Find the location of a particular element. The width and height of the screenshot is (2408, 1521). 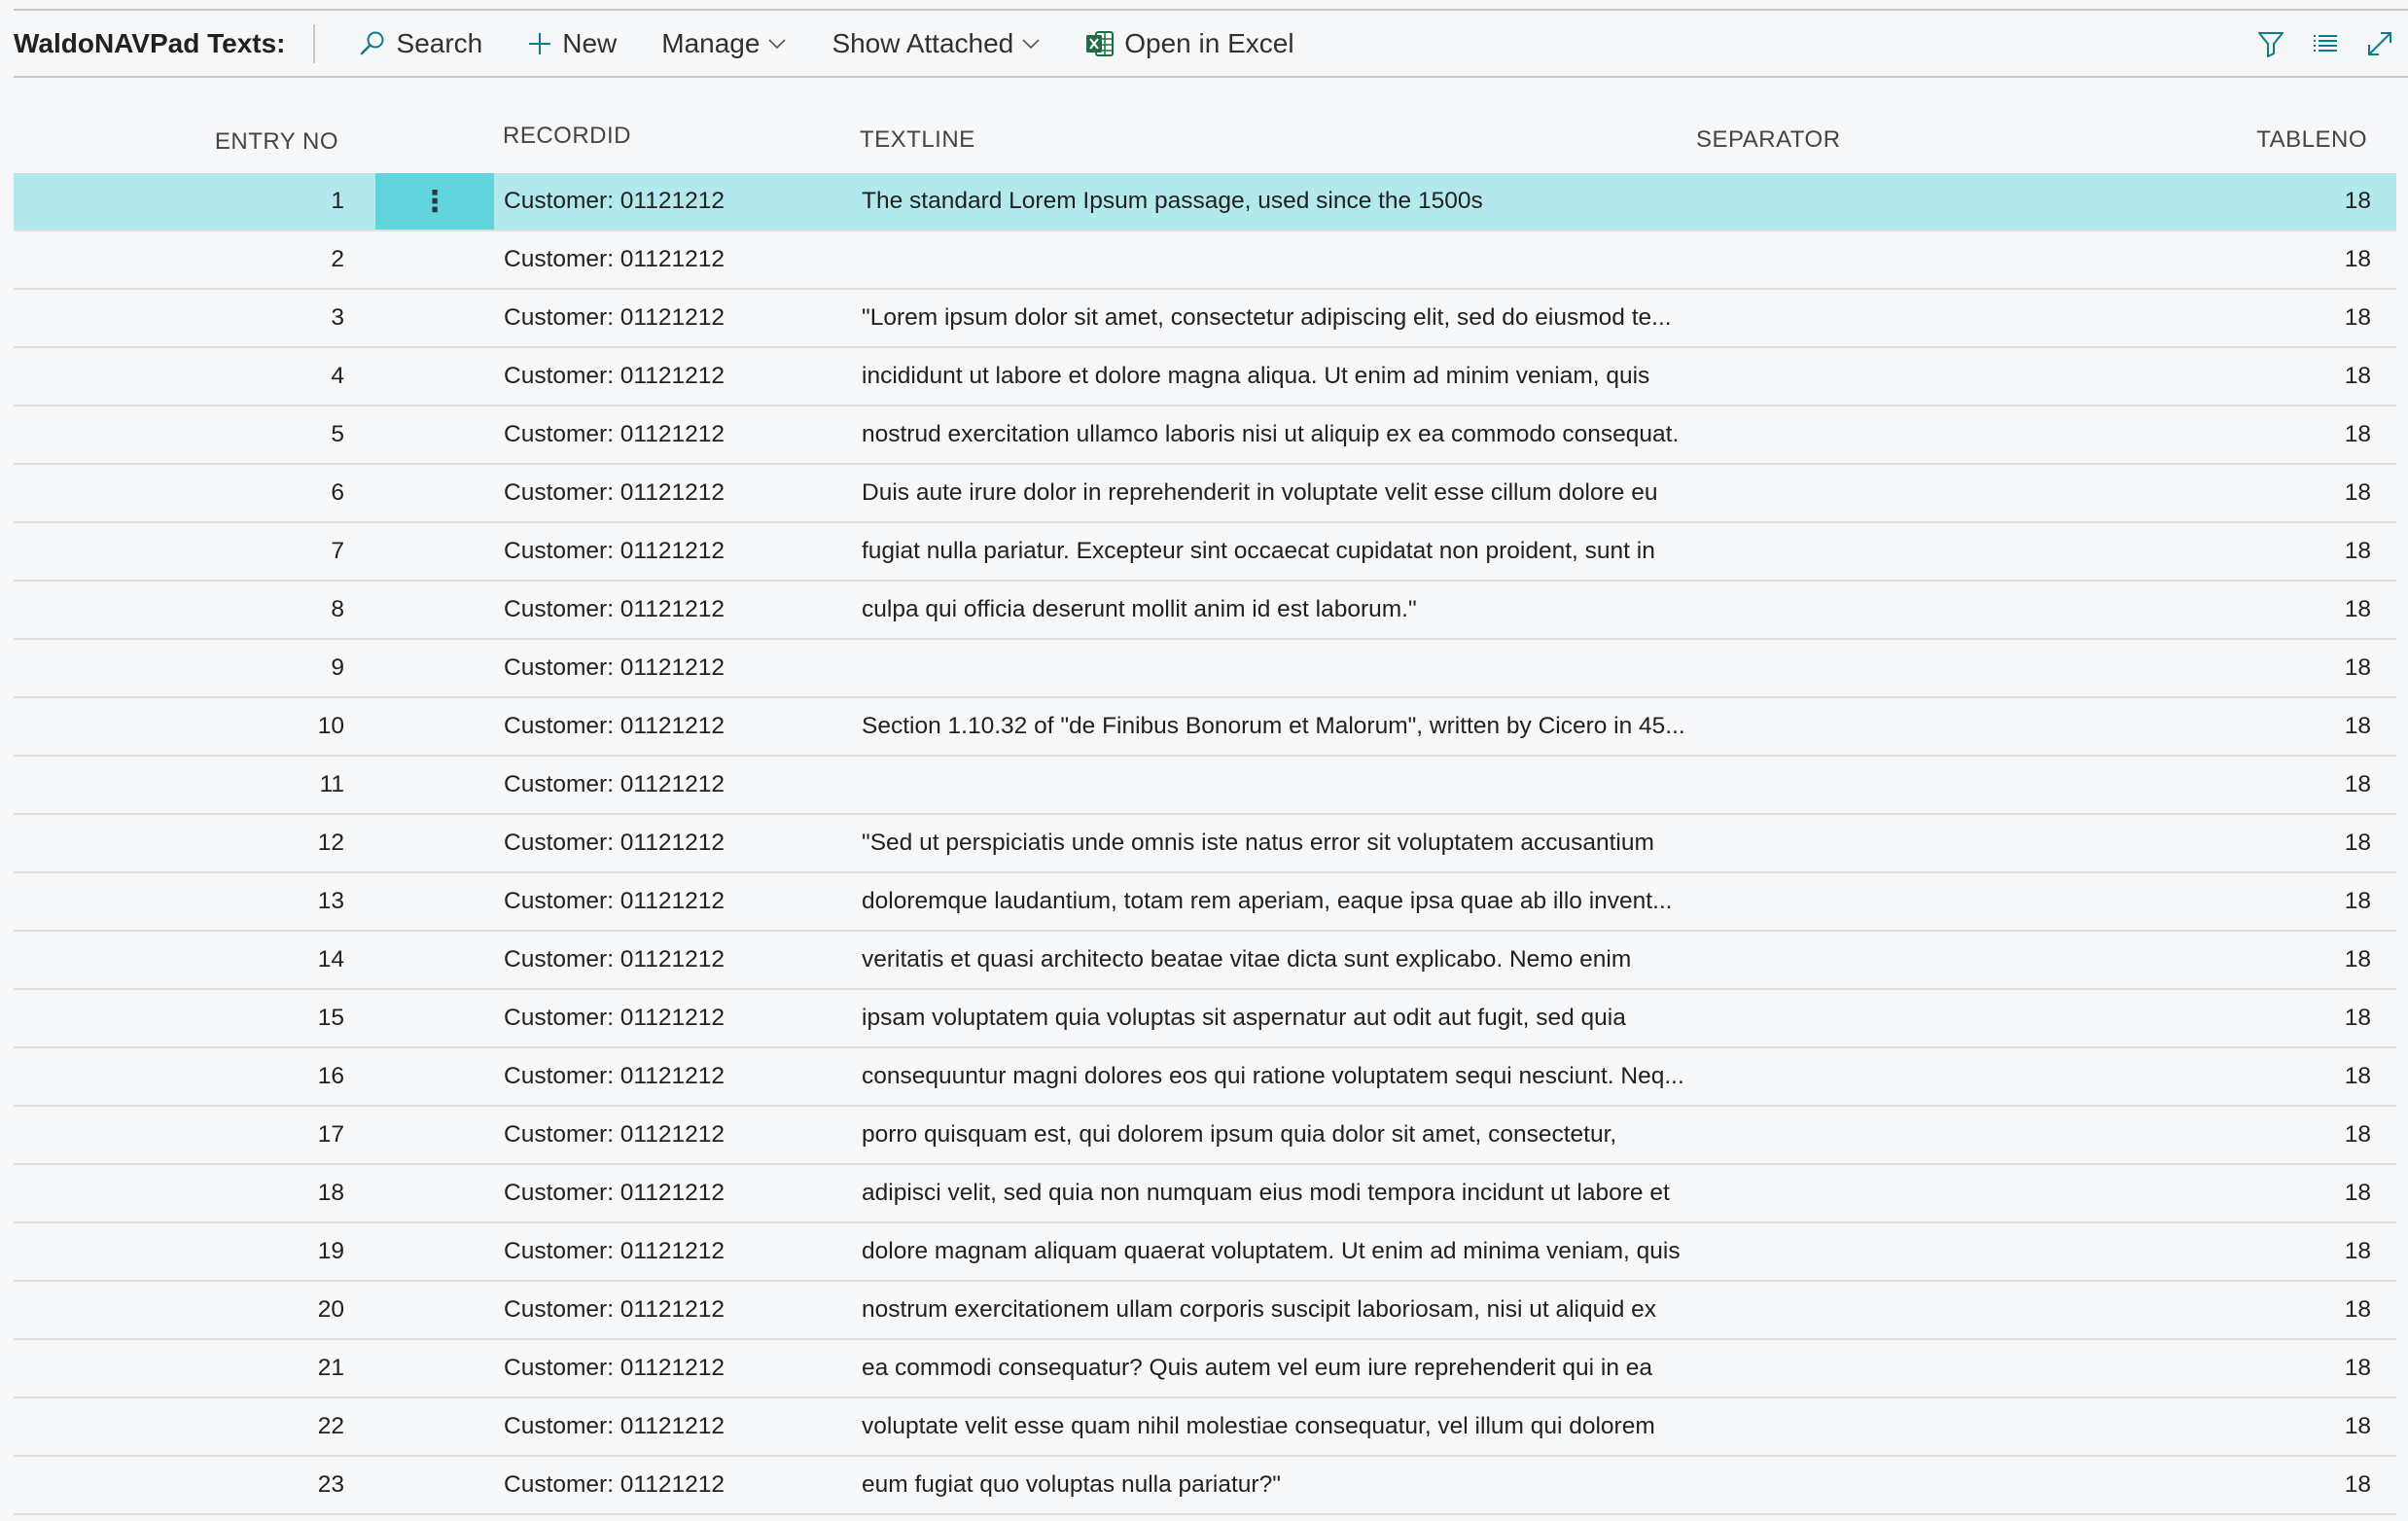

table-row: 11 Customer: 01121212 18 is located at coordinates (1205, 786).